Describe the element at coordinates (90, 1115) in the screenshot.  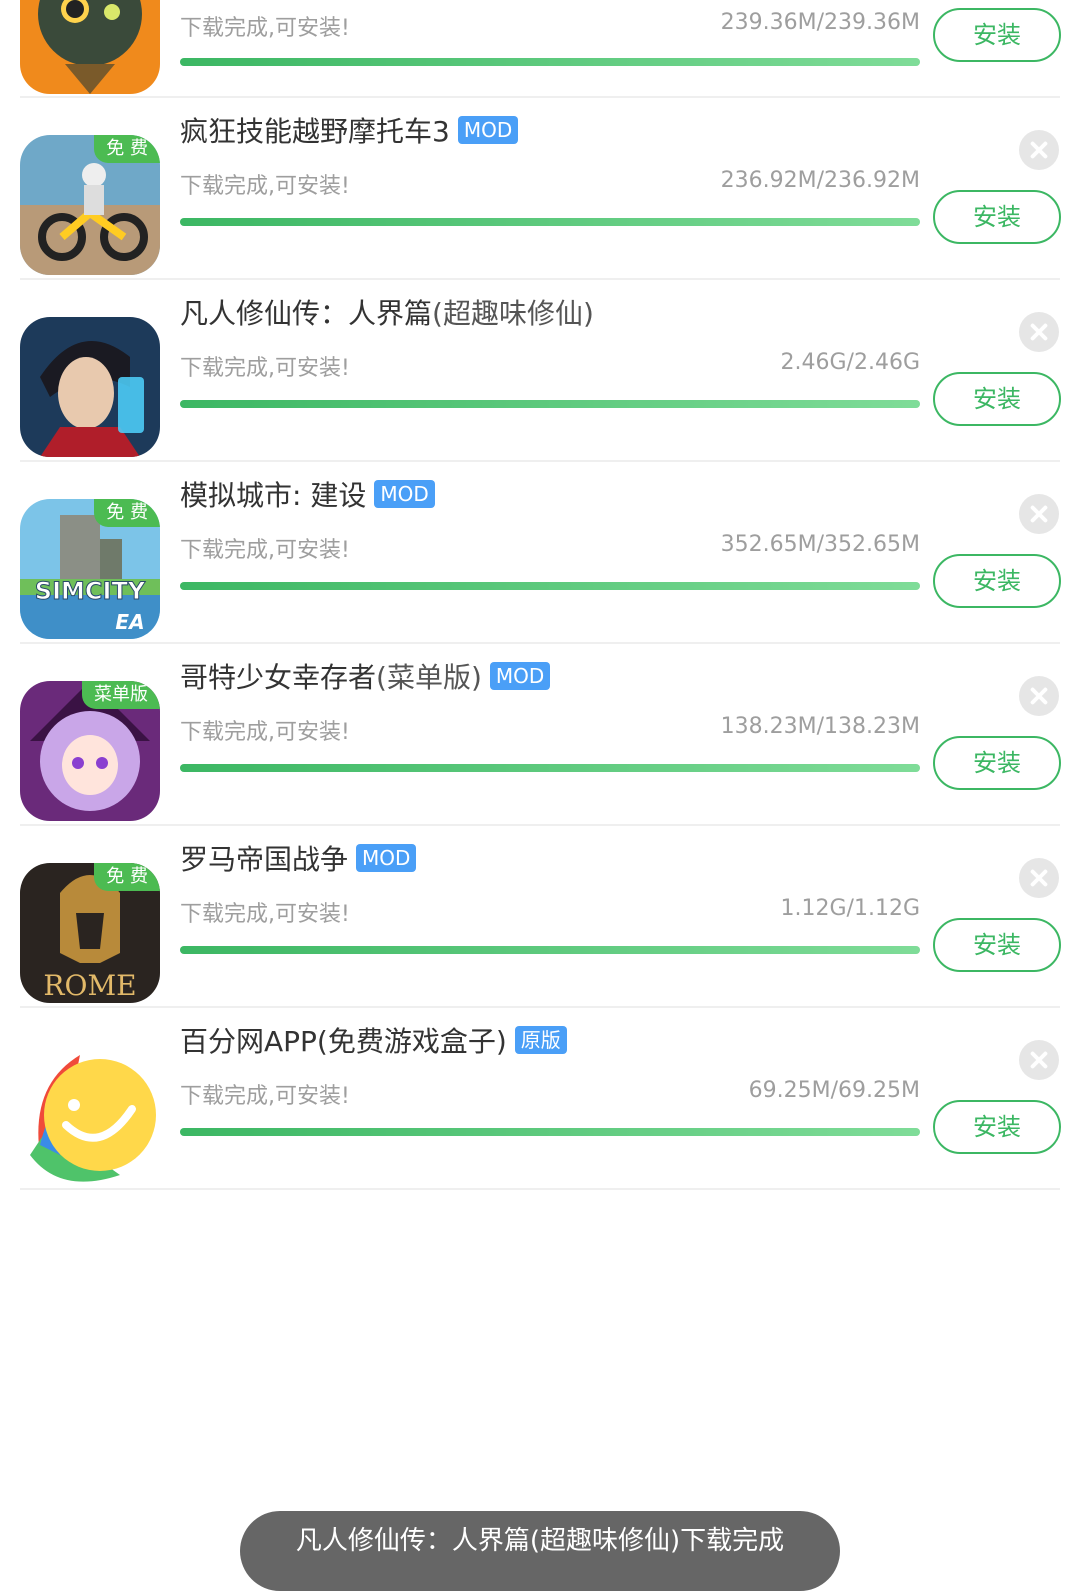
I see `smiley-app-icon` at that location.